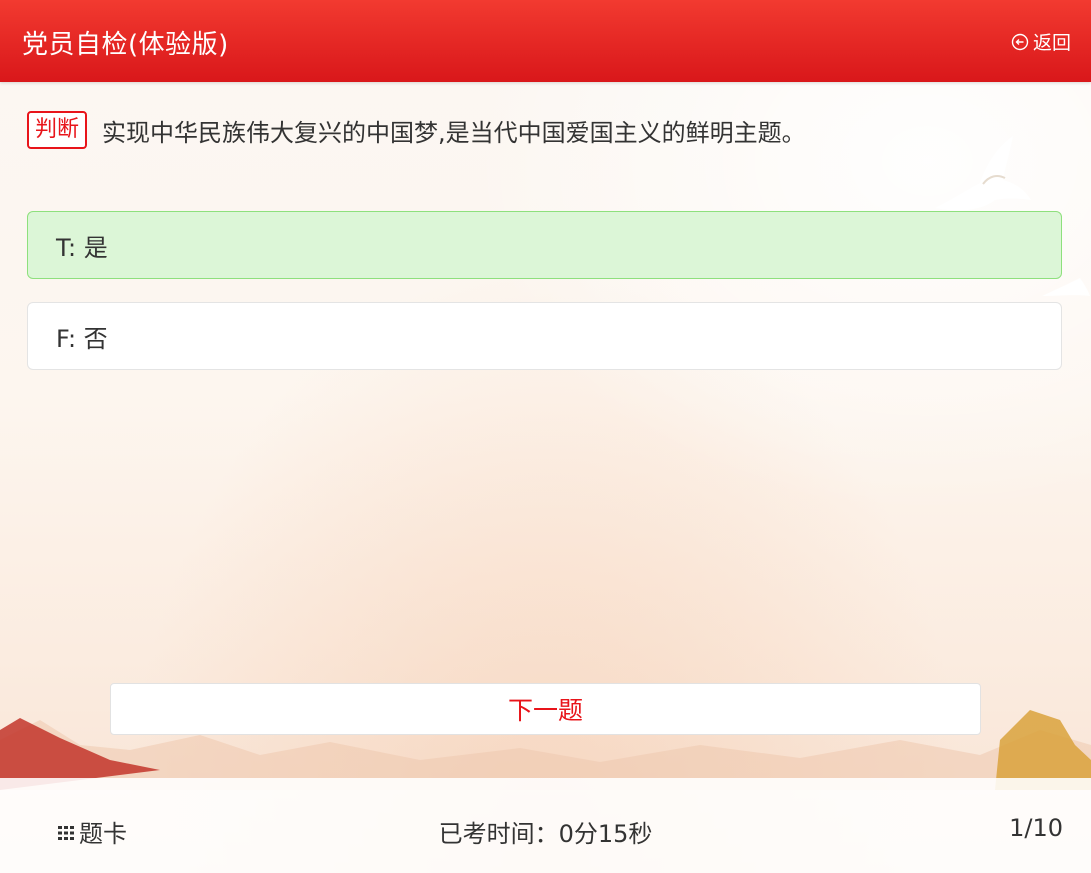  I want to click on option-true: T: 是, so click(544, 245).